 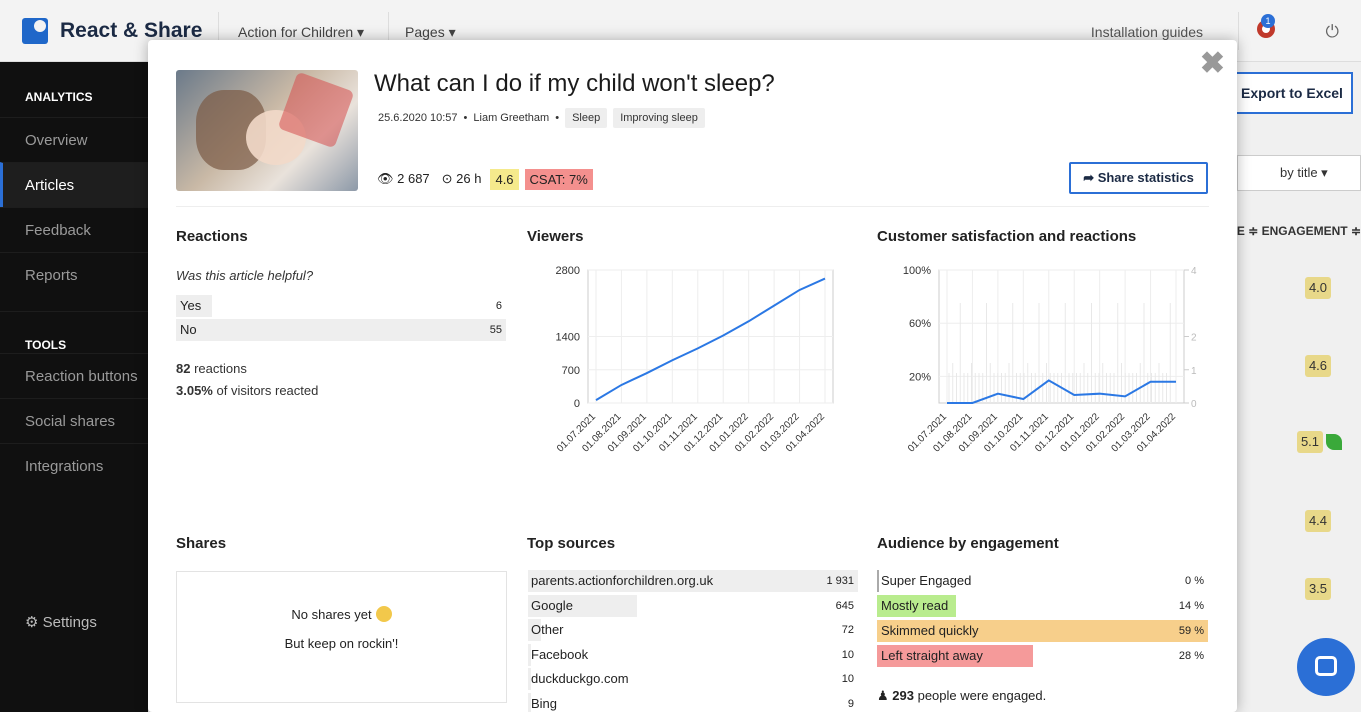 What do you see at coordinates (574, 83) in the screenshot?
I see `article-title: What can I do if my child won't sleep?` at bounding box center [574, 83].